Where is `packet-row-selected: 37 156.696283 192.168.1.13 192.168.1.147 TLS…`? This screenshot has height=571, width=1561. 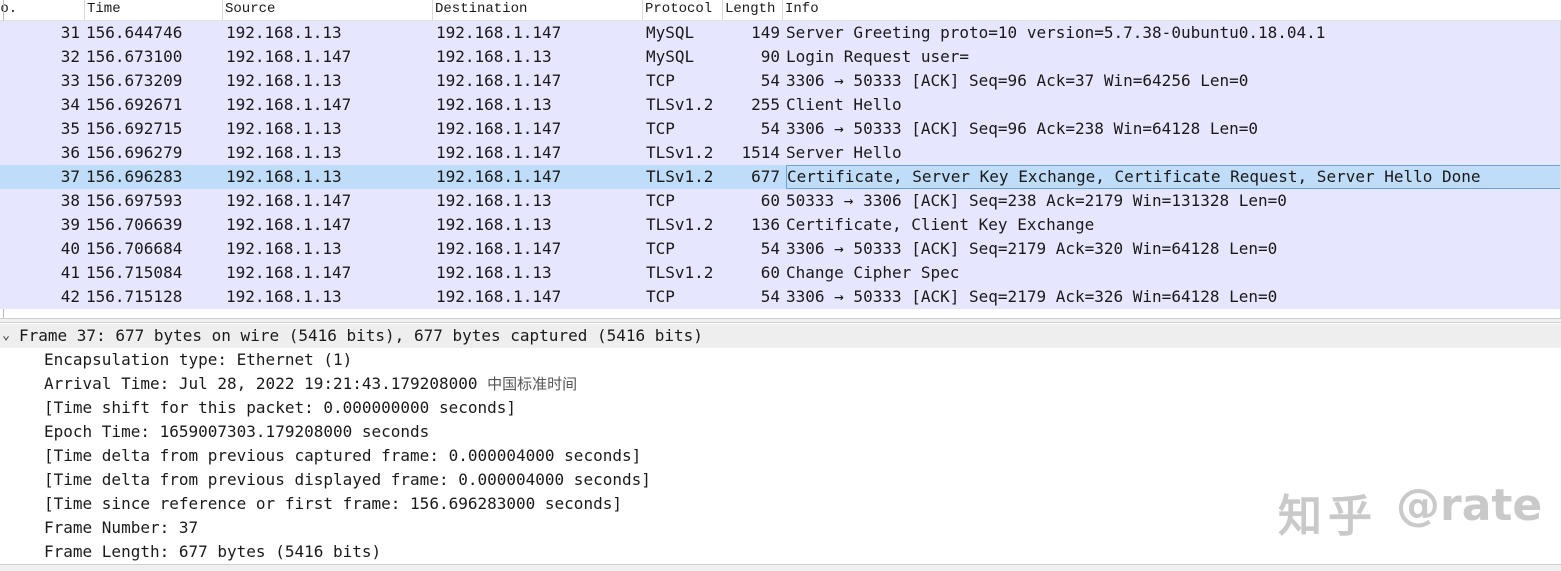
packet-row-selected: 37 156.696283 192.168.1.13 192.168.1.147 TLS… is located at coordinates (780, 177).